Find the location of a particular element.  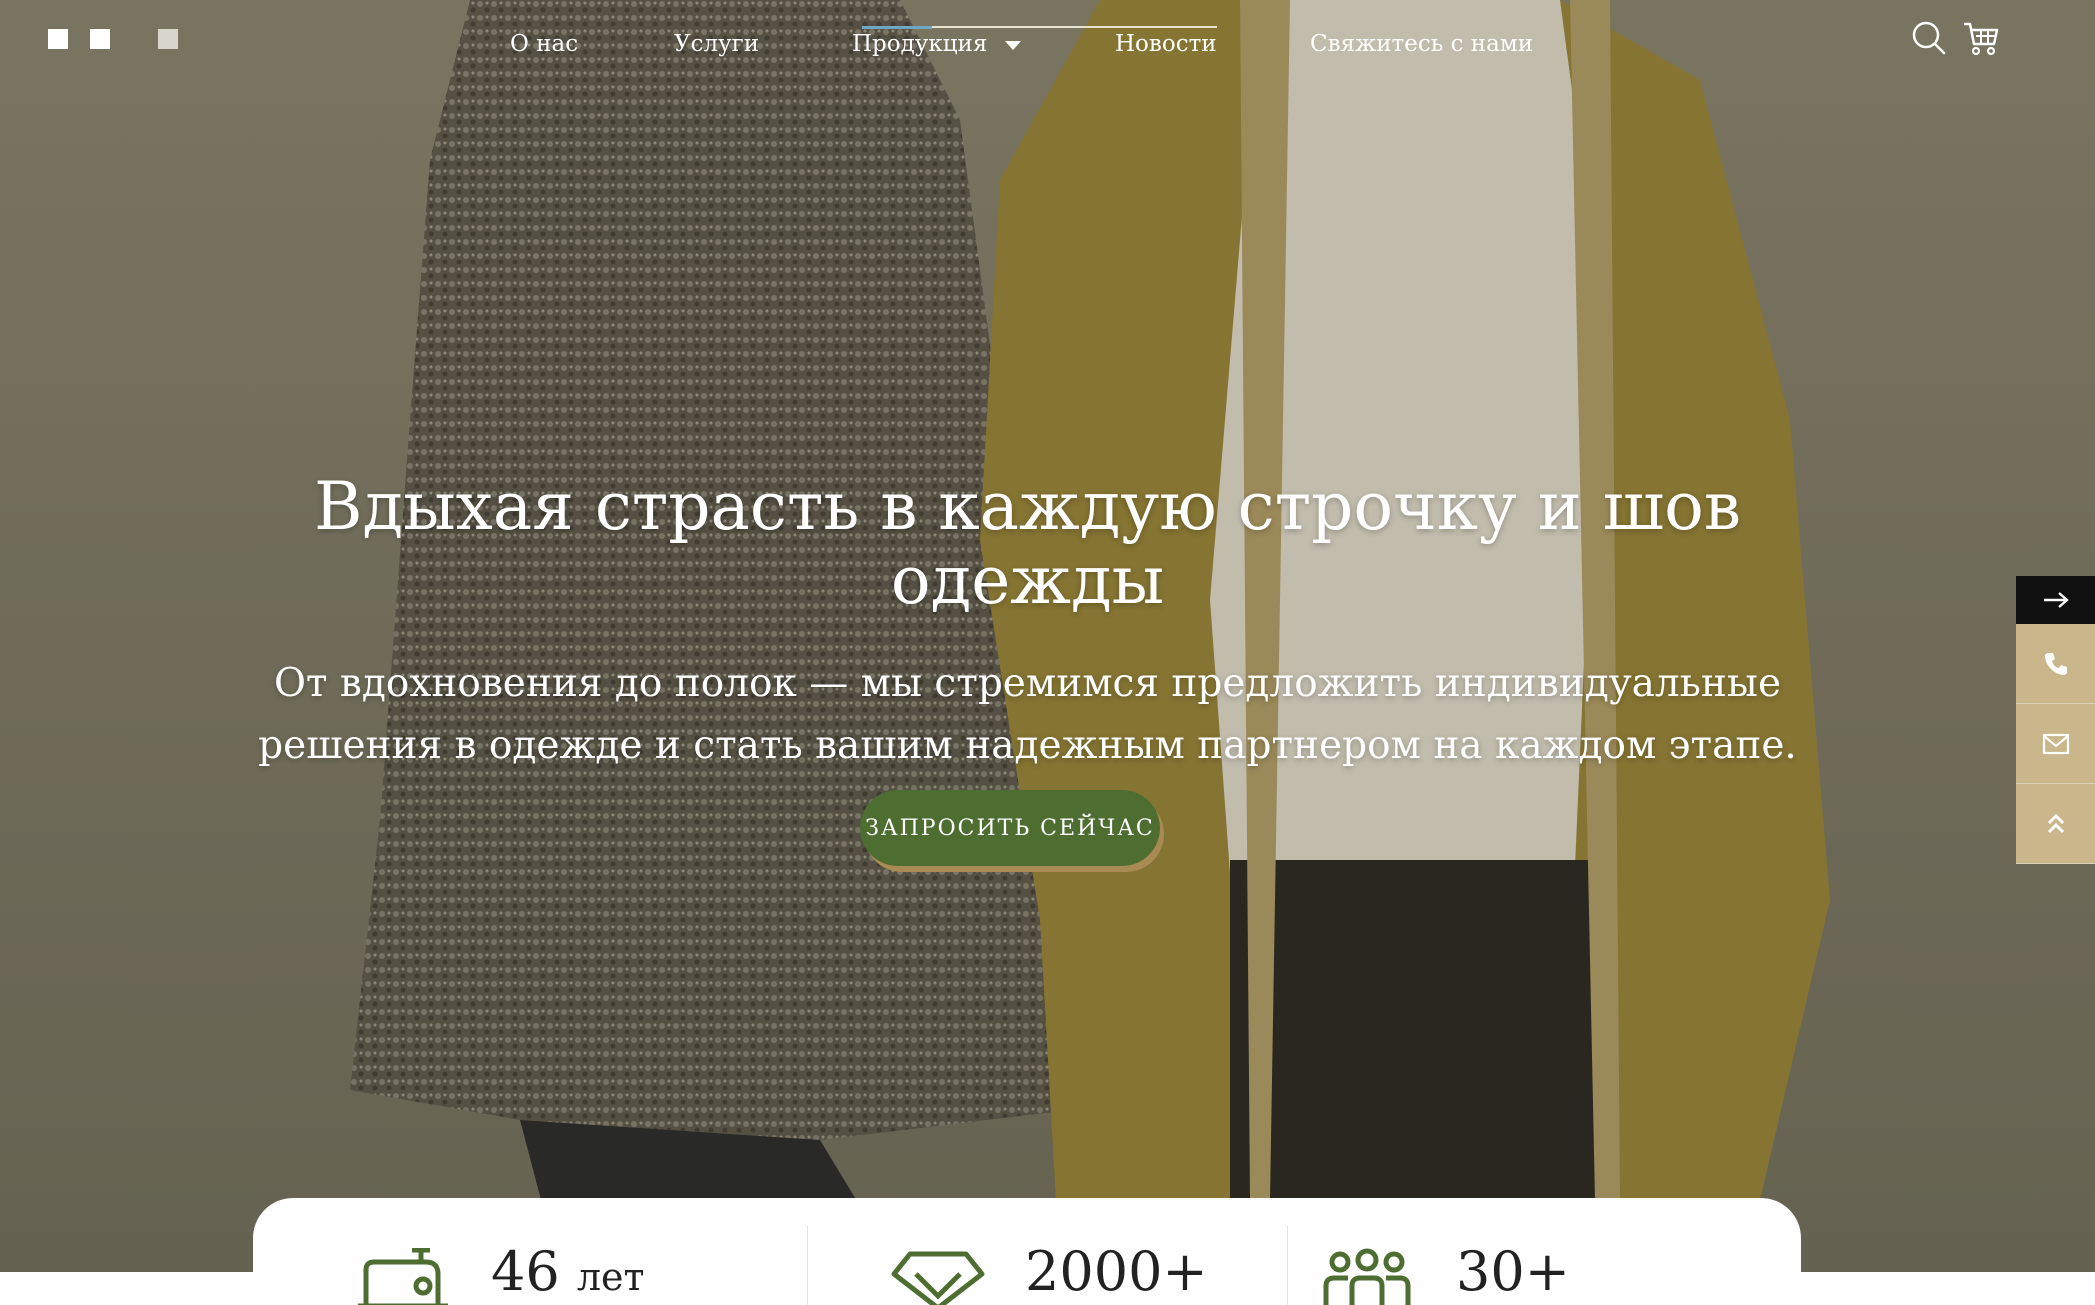

stat-years: 46 лет is located at coordinates (530, 1251).